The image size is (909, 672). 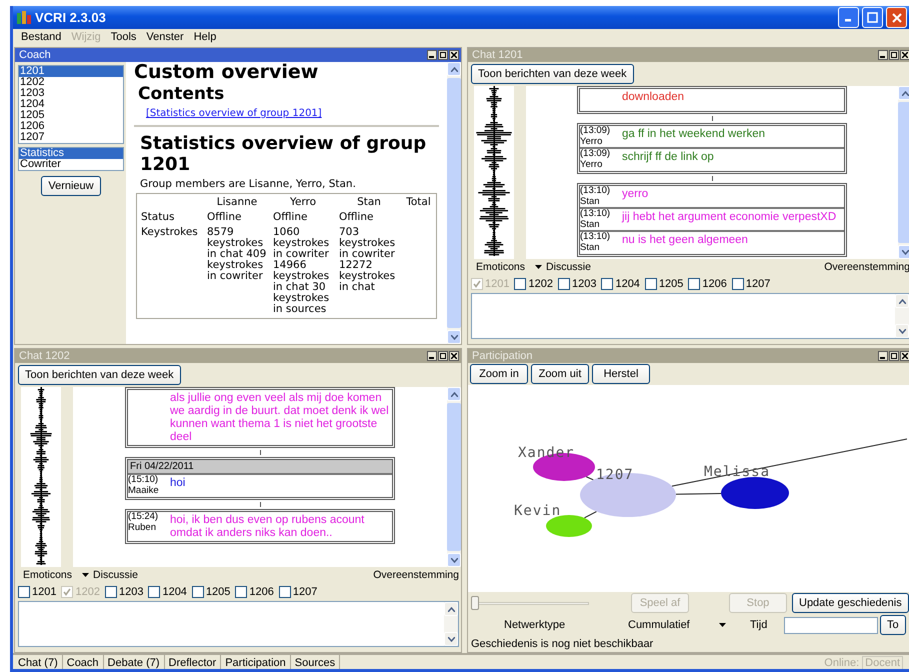 What do you see at coordinates (653, 97) in the screenshot?
I see `message-text: downloaden` at bounding box center [653, 97].